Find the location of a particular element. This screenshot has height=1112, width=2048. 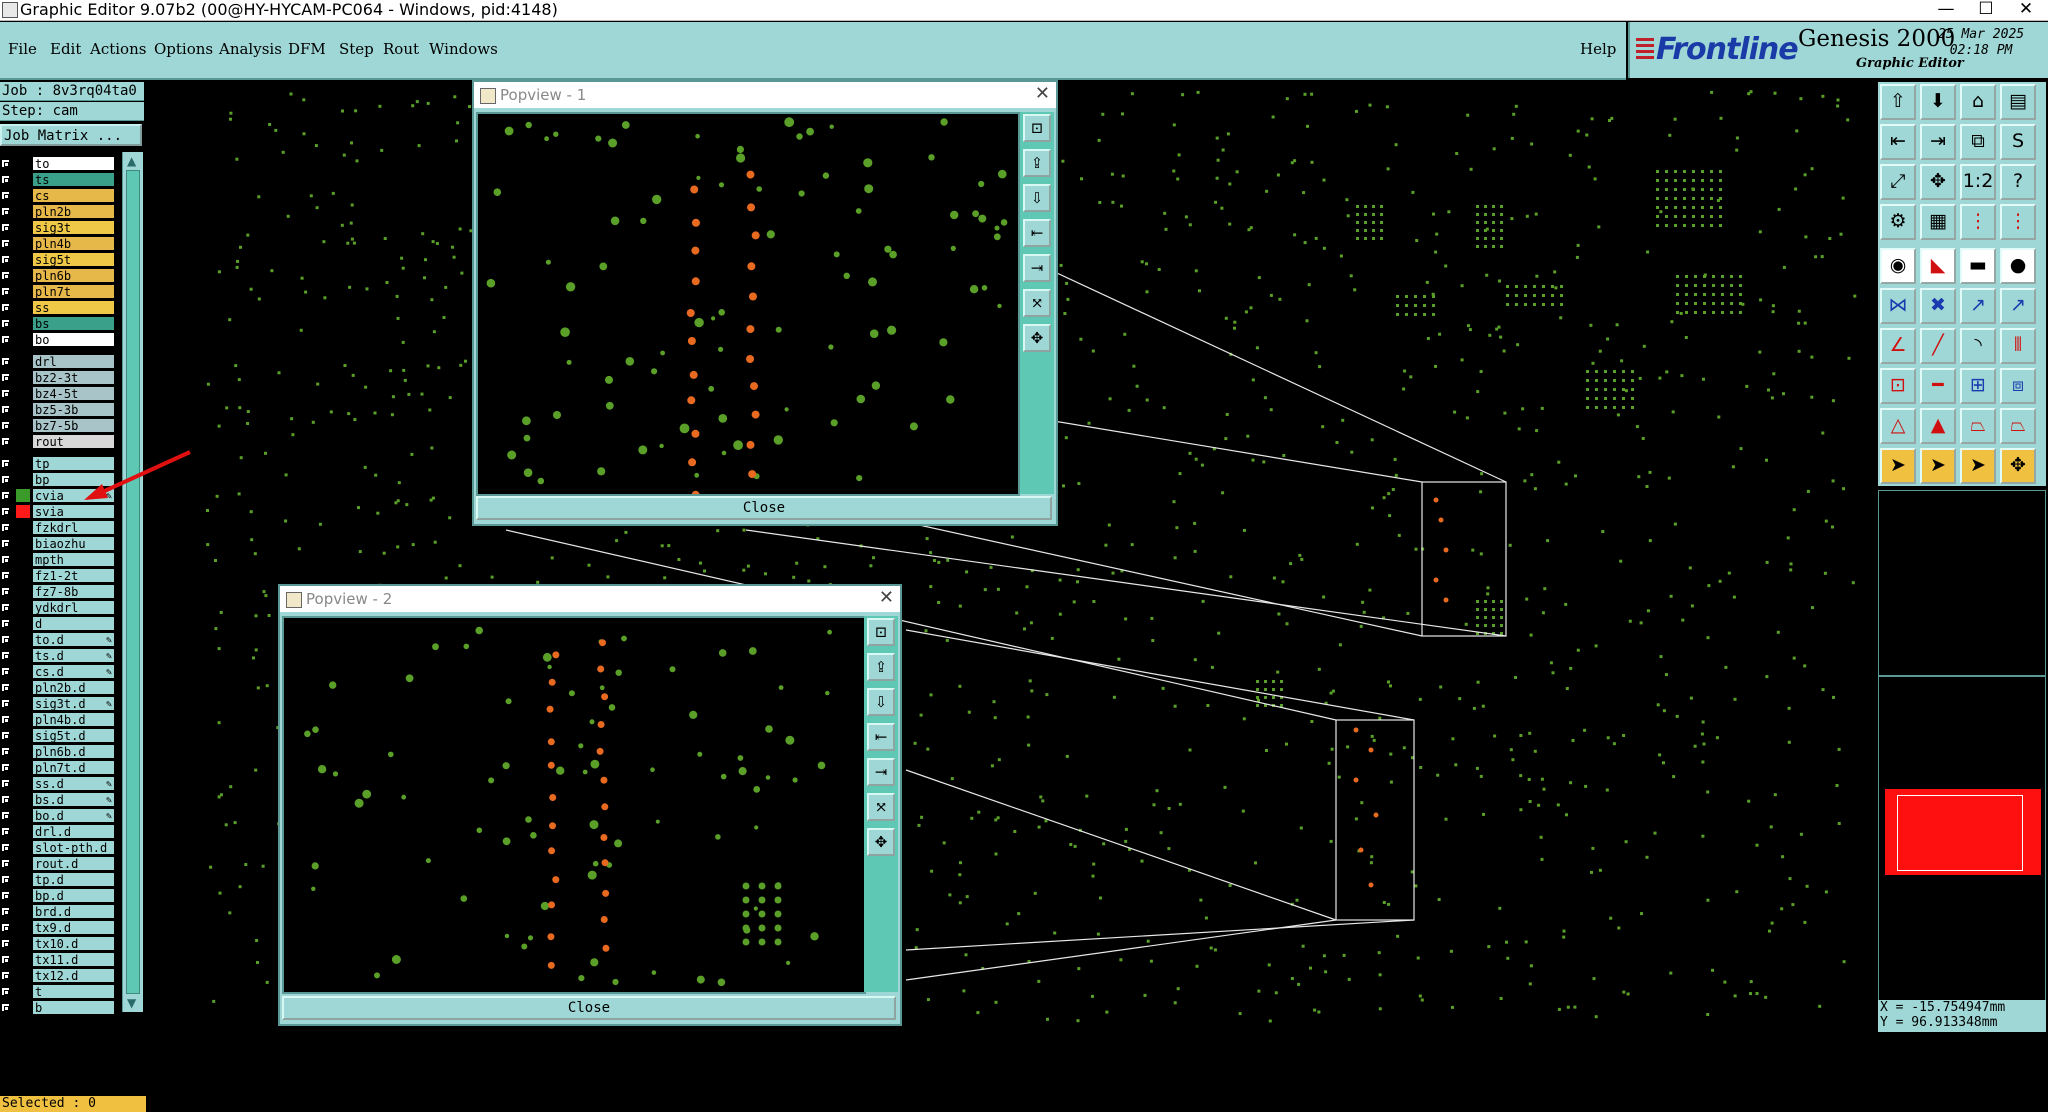

layer-name: pln7t is located at coordinates (73, 291).